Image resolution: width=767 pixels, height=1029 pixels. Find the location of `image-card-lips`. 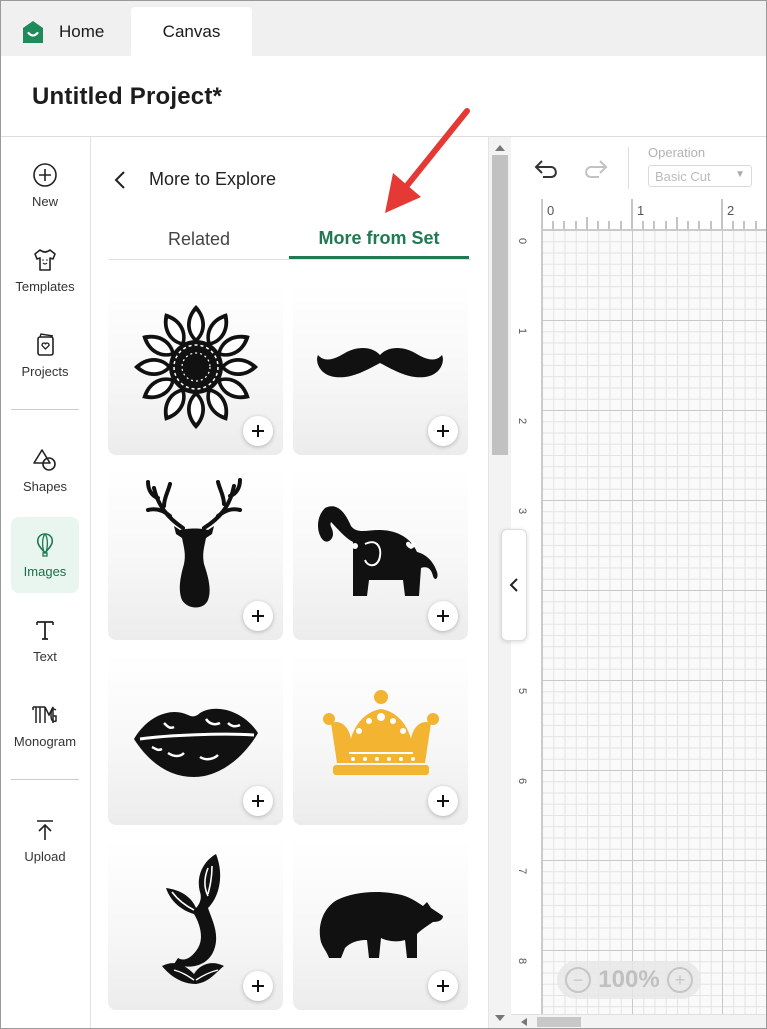

image-card-lips is located at coordinates (195, 739).